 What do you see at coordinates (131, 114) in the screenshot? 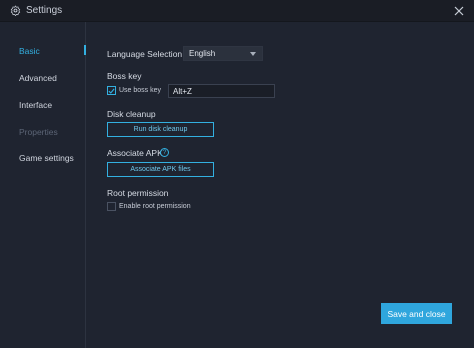
I see `disk-cleanup-label: Disk cleanup` at bounding box center [131, 114].